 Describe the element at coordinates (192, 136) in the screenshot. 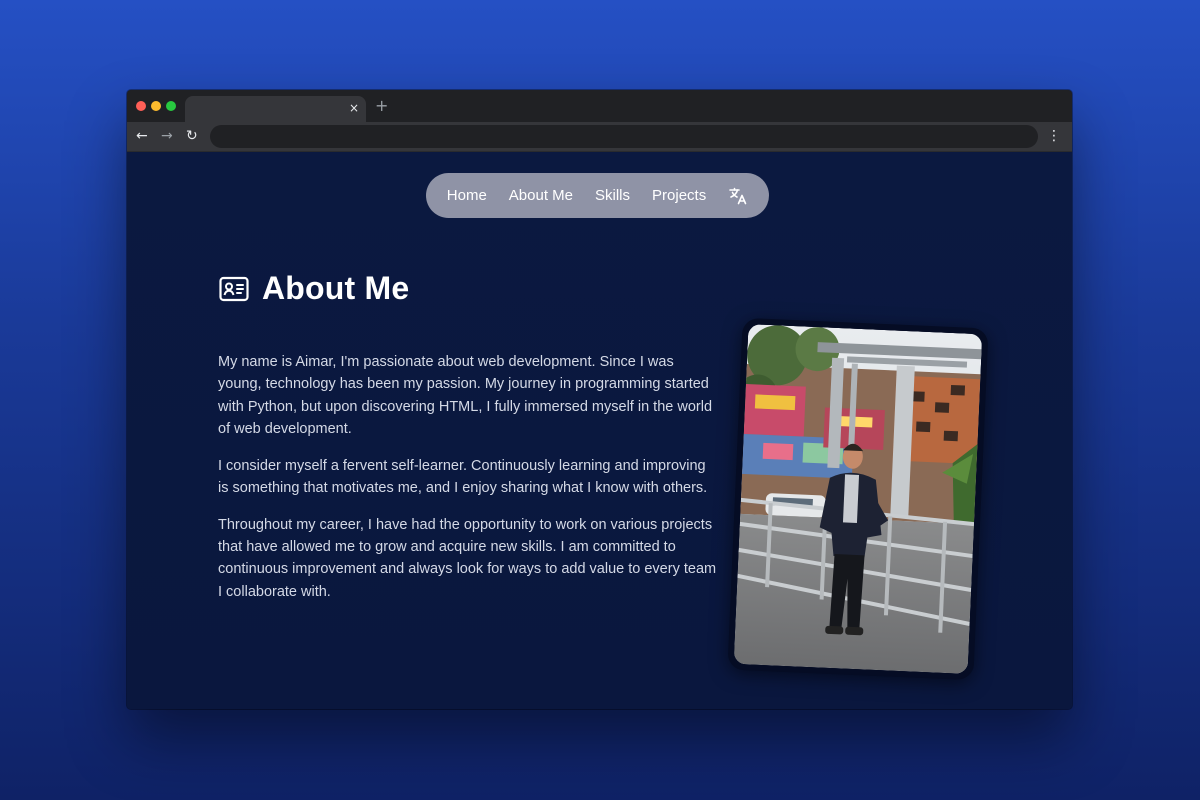

I see `reload-icon: ↻` at that location.